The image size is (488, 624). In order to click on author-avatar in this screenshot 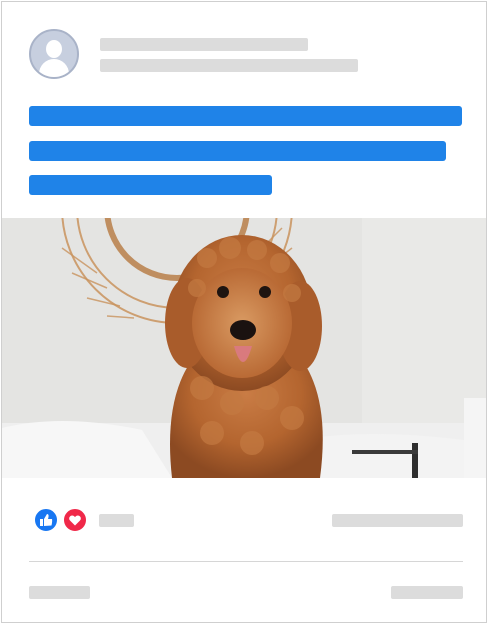, I will do `click(54, 54)`.